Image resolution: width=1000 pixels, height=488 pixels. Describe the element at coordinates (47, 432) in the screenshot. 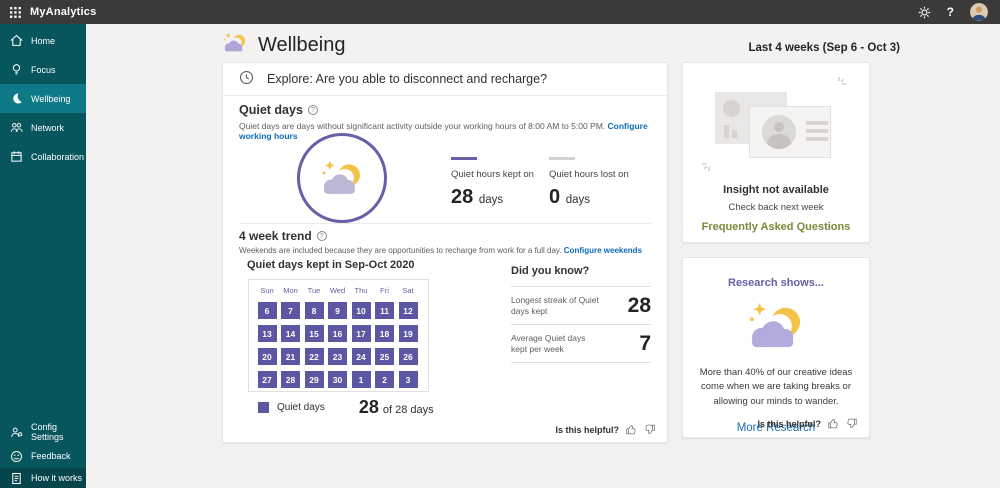

I see `sidebar-item-label: Config Settings` at that location.